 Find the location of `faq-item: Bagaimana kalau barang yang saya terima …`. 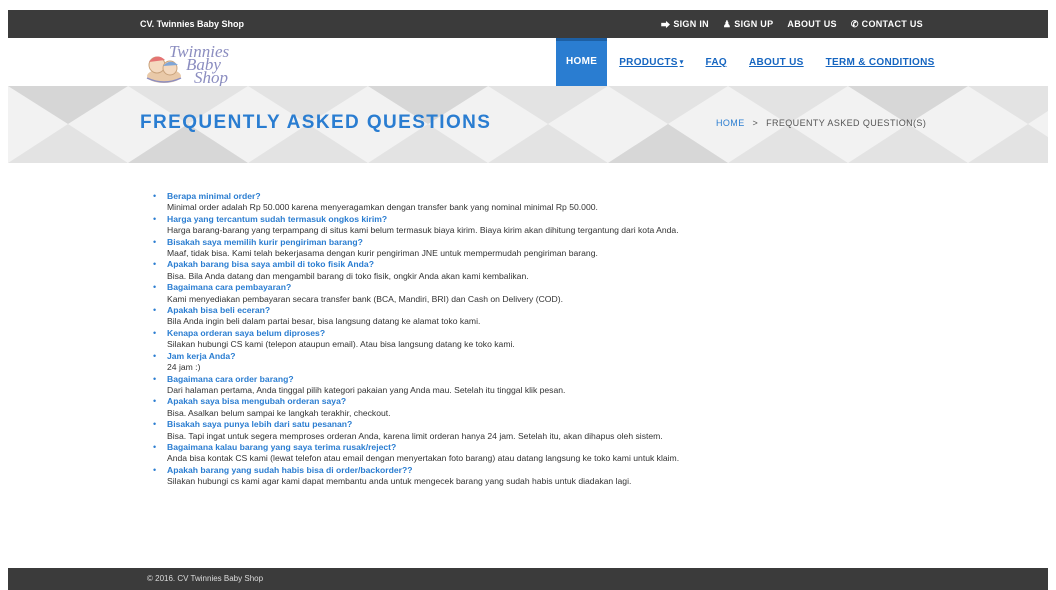

faq-item: Bagaimana kalau barang yang saya terima … is located at coordinates (533, 453).